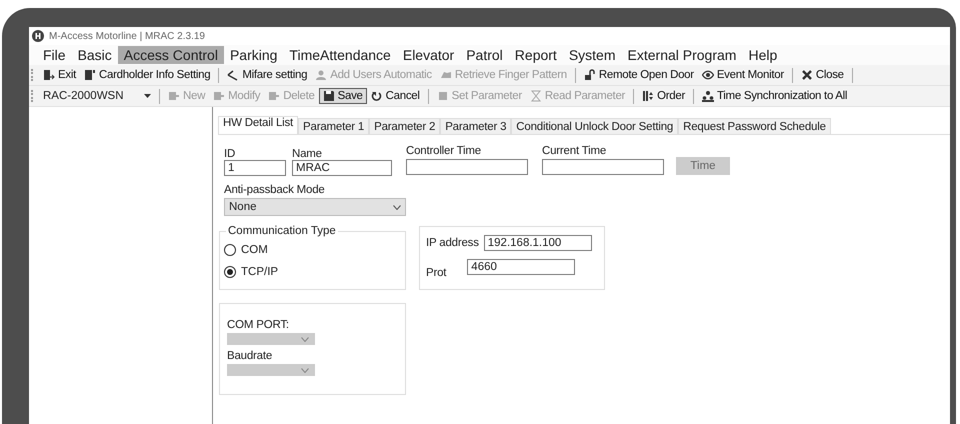 This screenshot has width=960, height=424. I want to click on tab: Conditional Unlock Door Setting, so click(594, 126).